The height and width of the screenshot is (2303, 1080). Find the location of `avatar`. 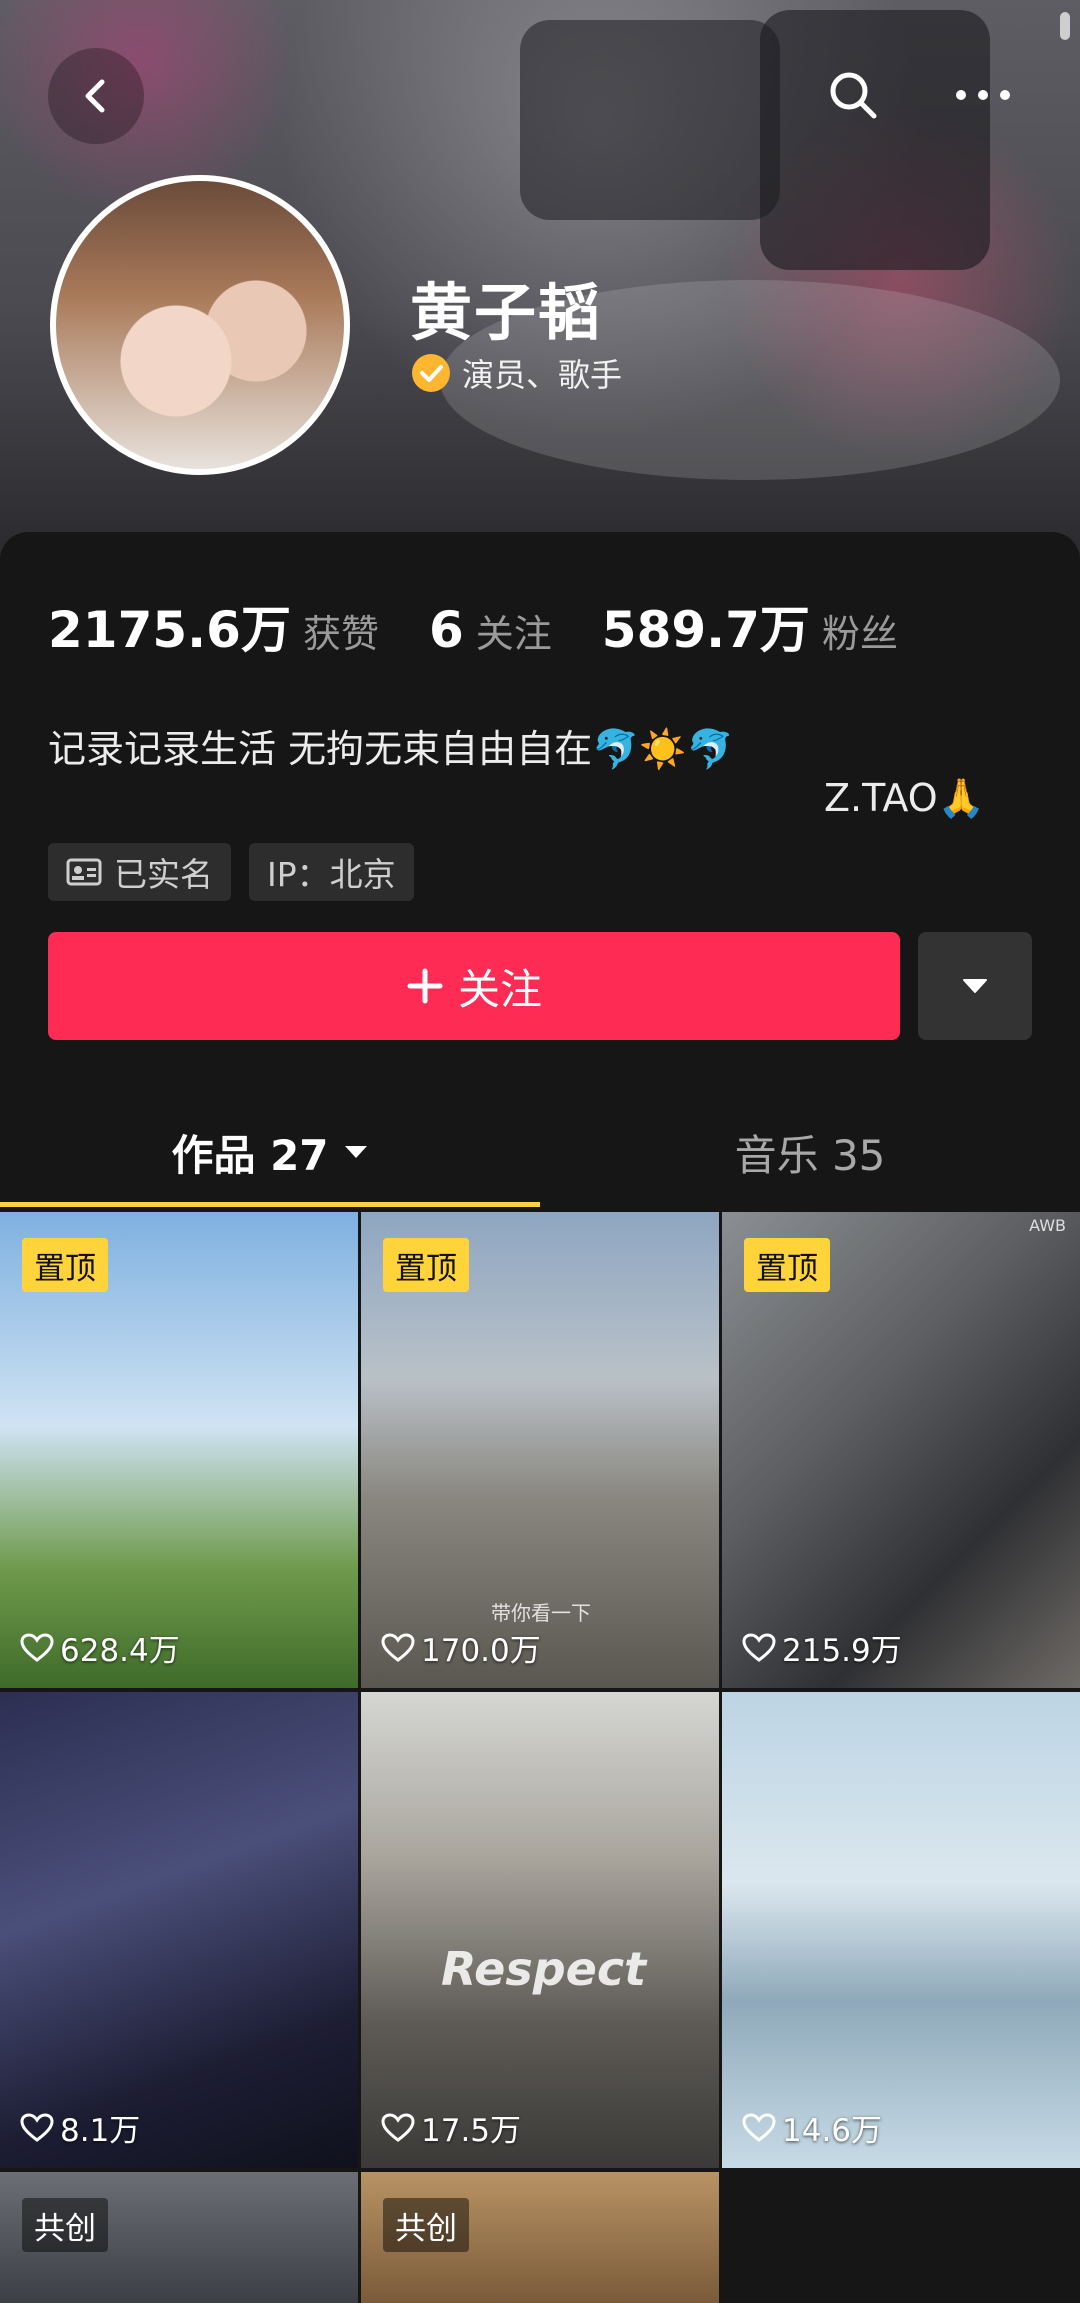

avatar is located at coordinates (200, 325).